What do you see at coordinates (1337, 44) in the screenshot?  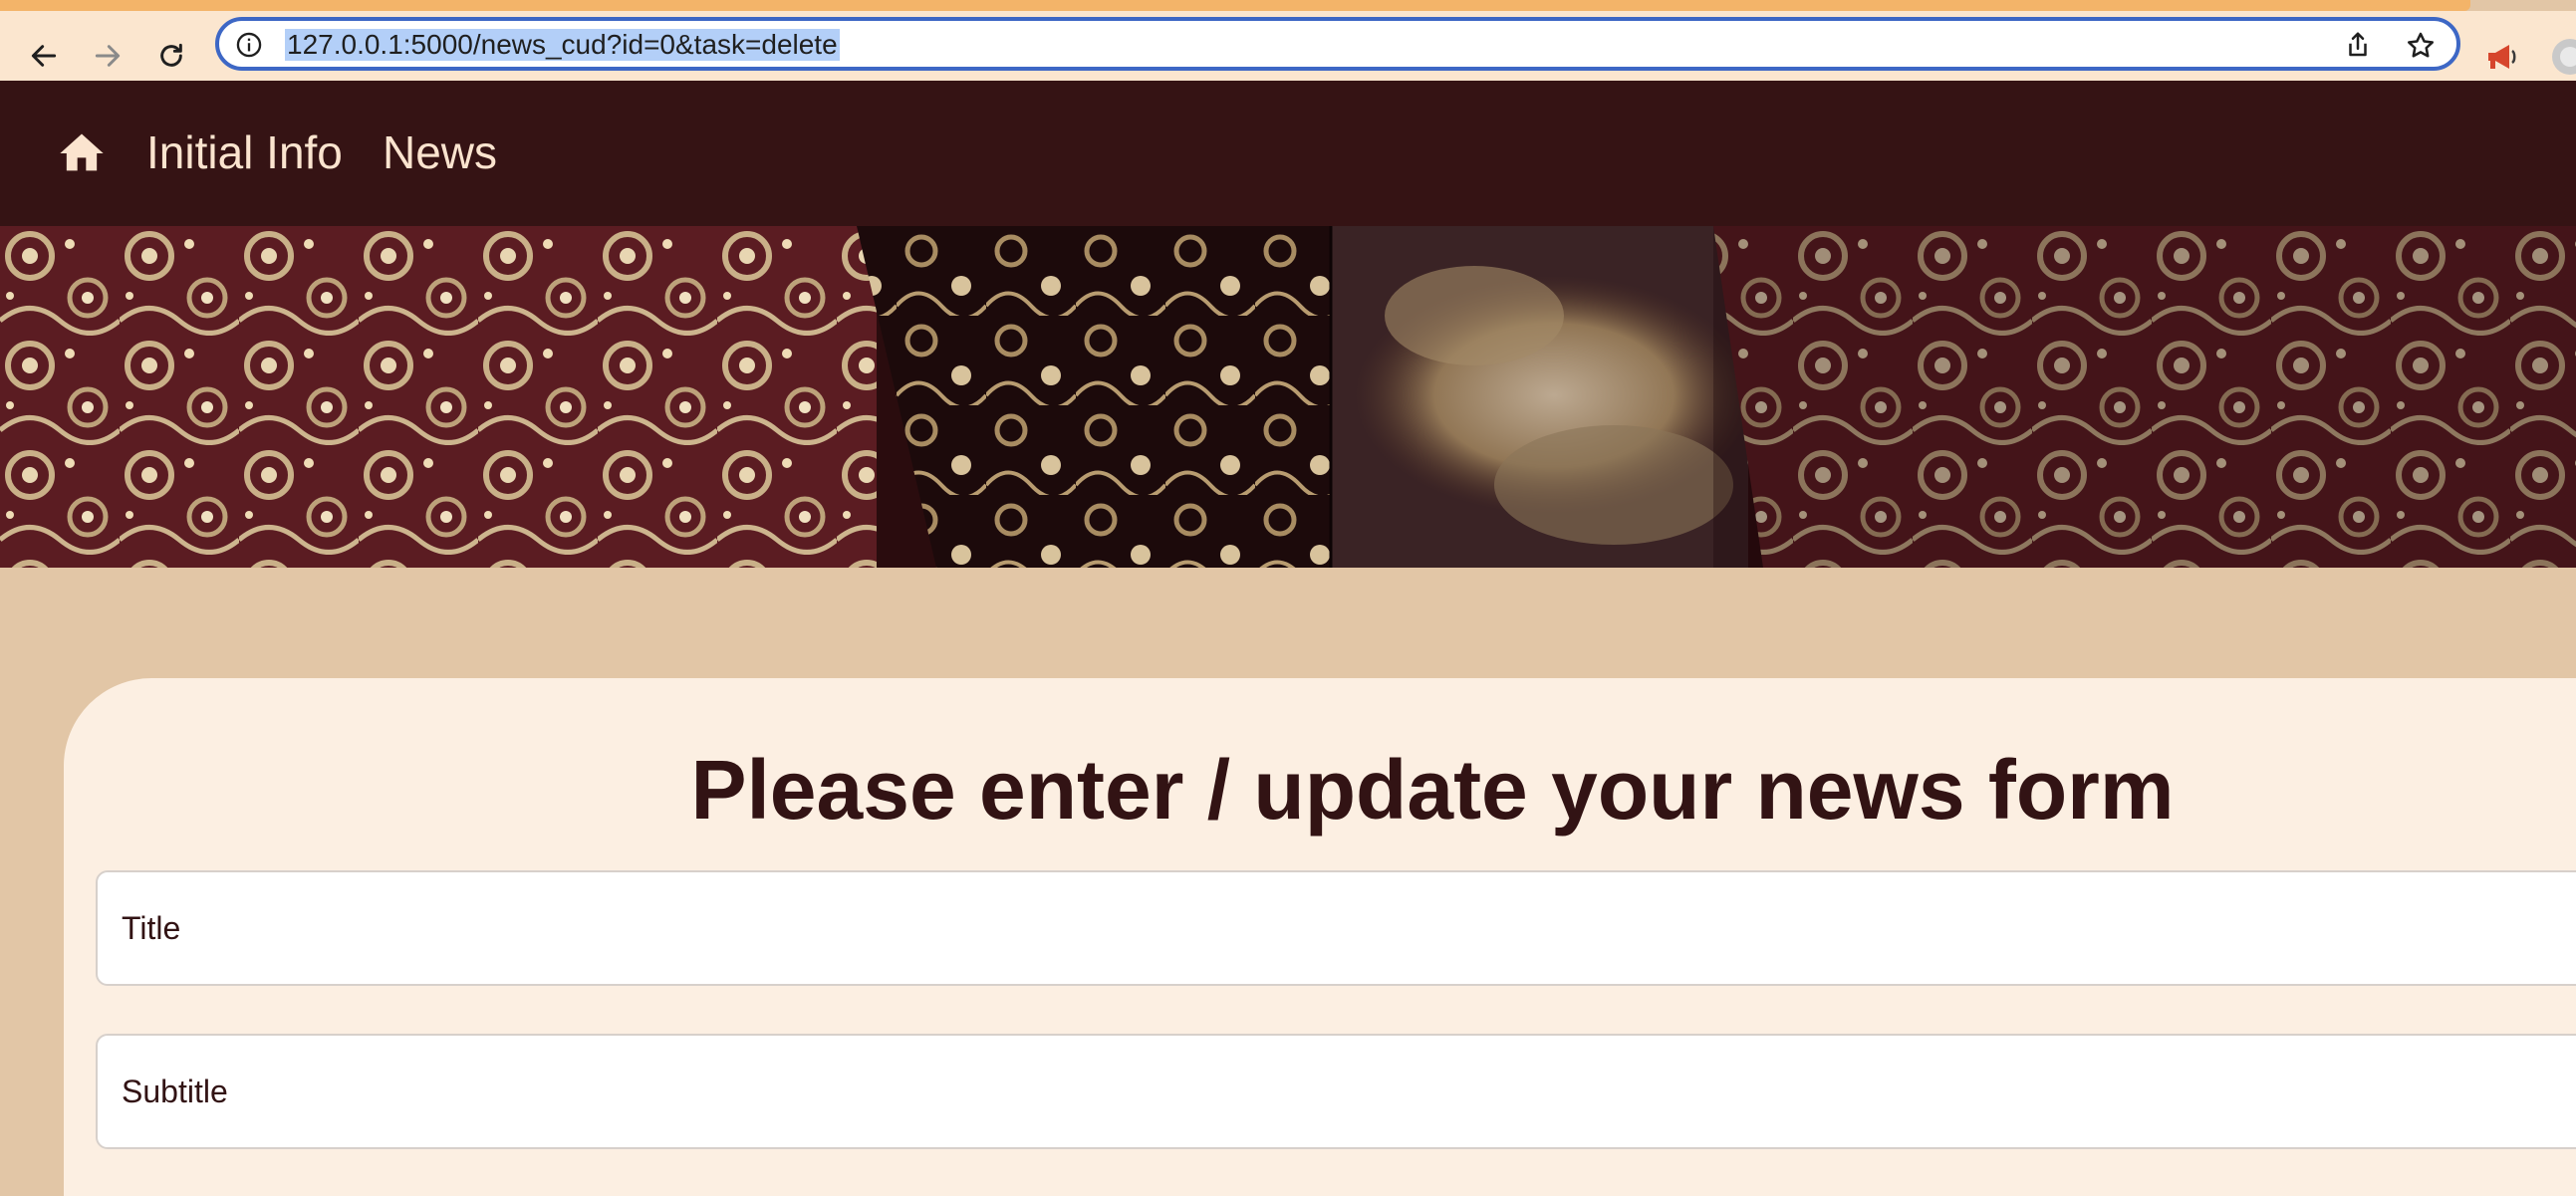 I see `address-bar: 127.0.0.1:5000/news_cud?id=0&task=delete` at bounding box center [1337, 44].